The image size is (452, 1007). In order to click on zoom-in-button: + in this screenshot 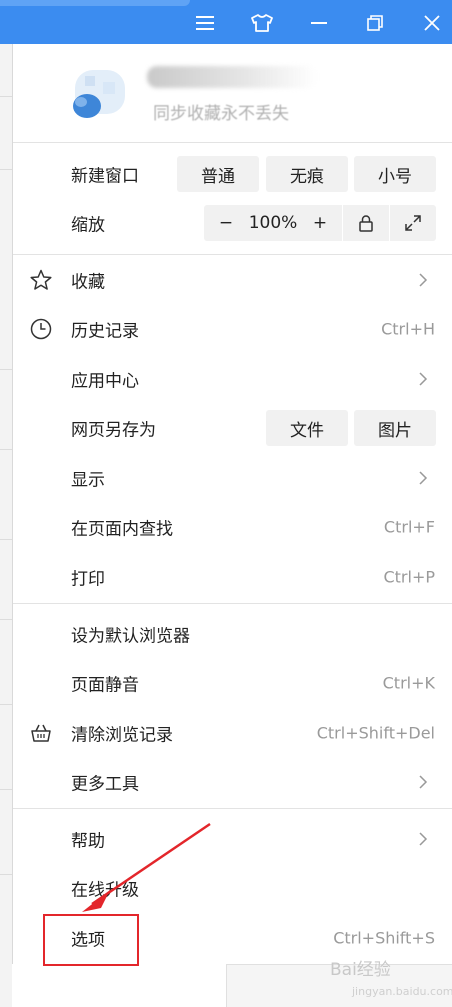, I will do `click(320, 223)`.